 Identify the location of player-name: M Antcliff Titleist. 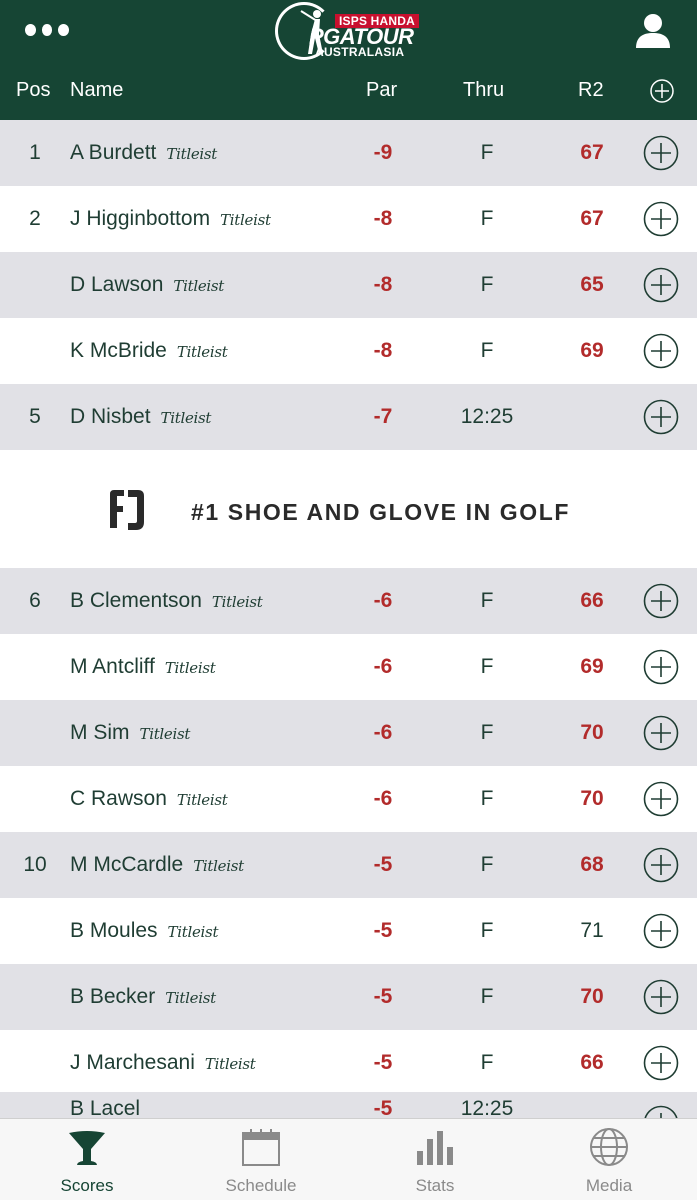
(143, 666).